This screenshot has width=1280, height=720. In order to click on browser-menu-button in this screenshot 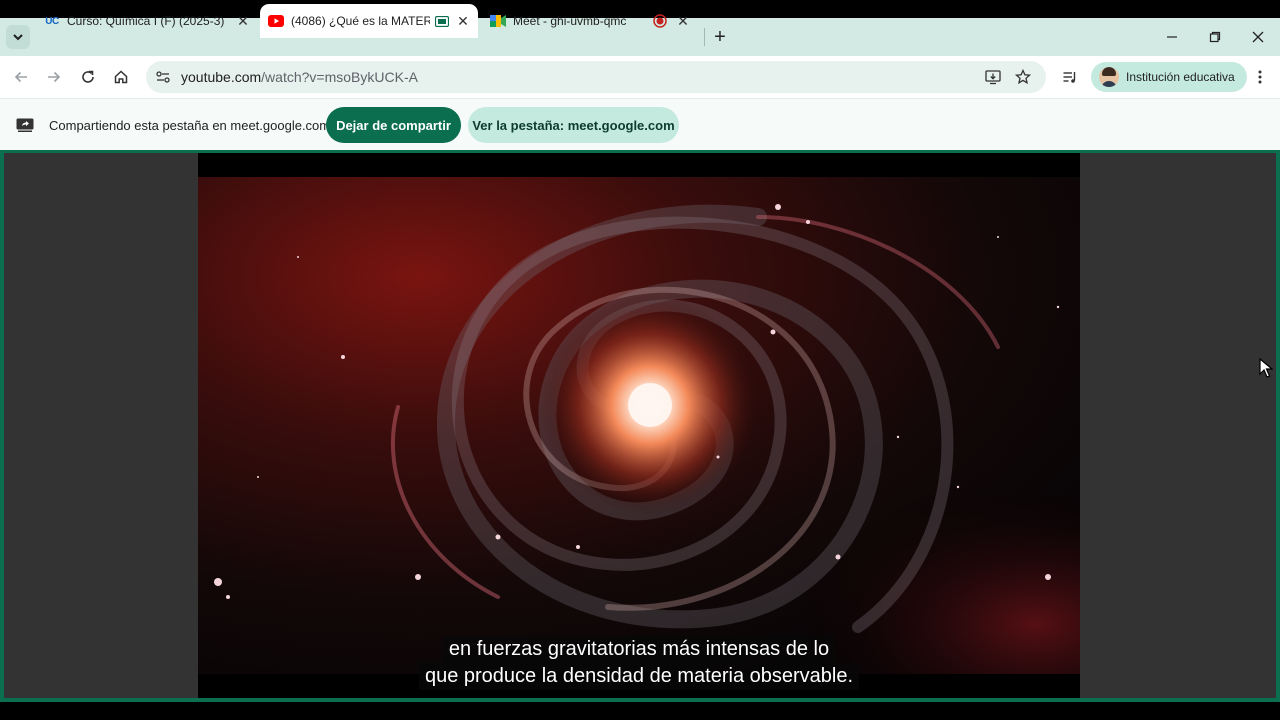, I will do `click(1260, 77)`.